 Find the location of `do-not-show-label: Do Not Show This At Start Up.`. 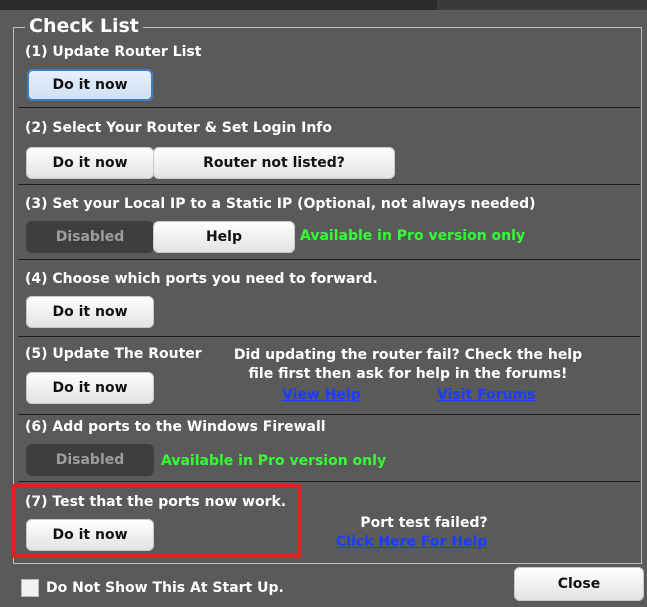

do-not-show-label: Do Not Show This At Start Up. is located at coordinates (165, 588).